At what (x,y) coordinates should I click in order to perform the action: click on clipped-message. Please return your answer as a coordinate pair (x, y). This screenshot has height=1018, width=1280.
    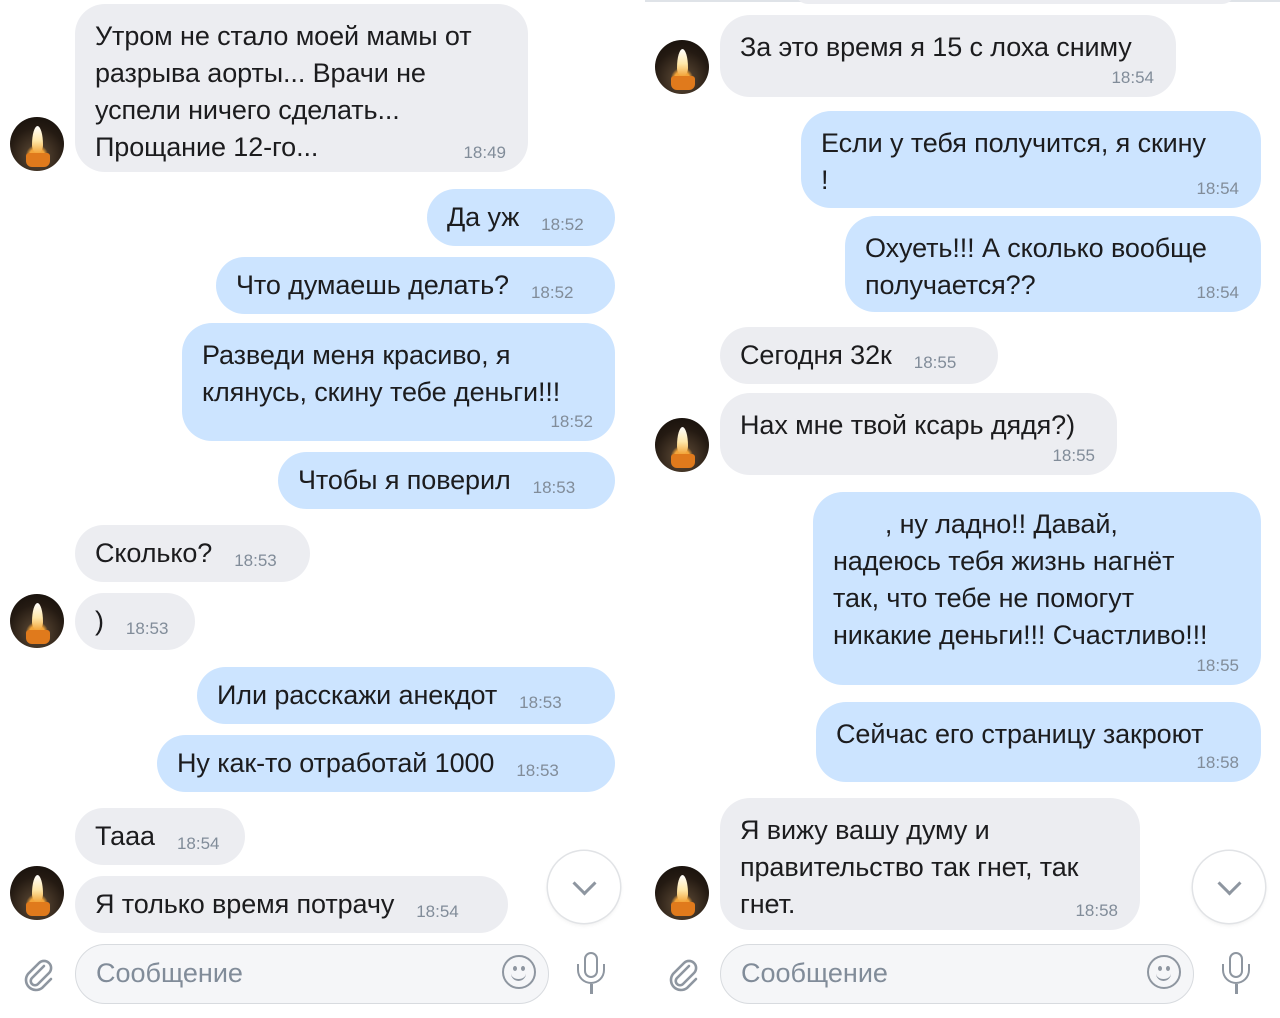
    Looking at the image, I should click on (1015, 2).